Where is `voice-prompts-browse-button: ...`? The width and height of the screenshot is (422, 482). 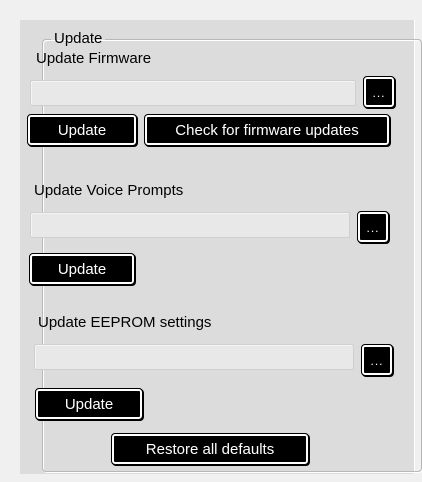
voice-prompts-browse-button: ... is located at coordinates (373, 227).